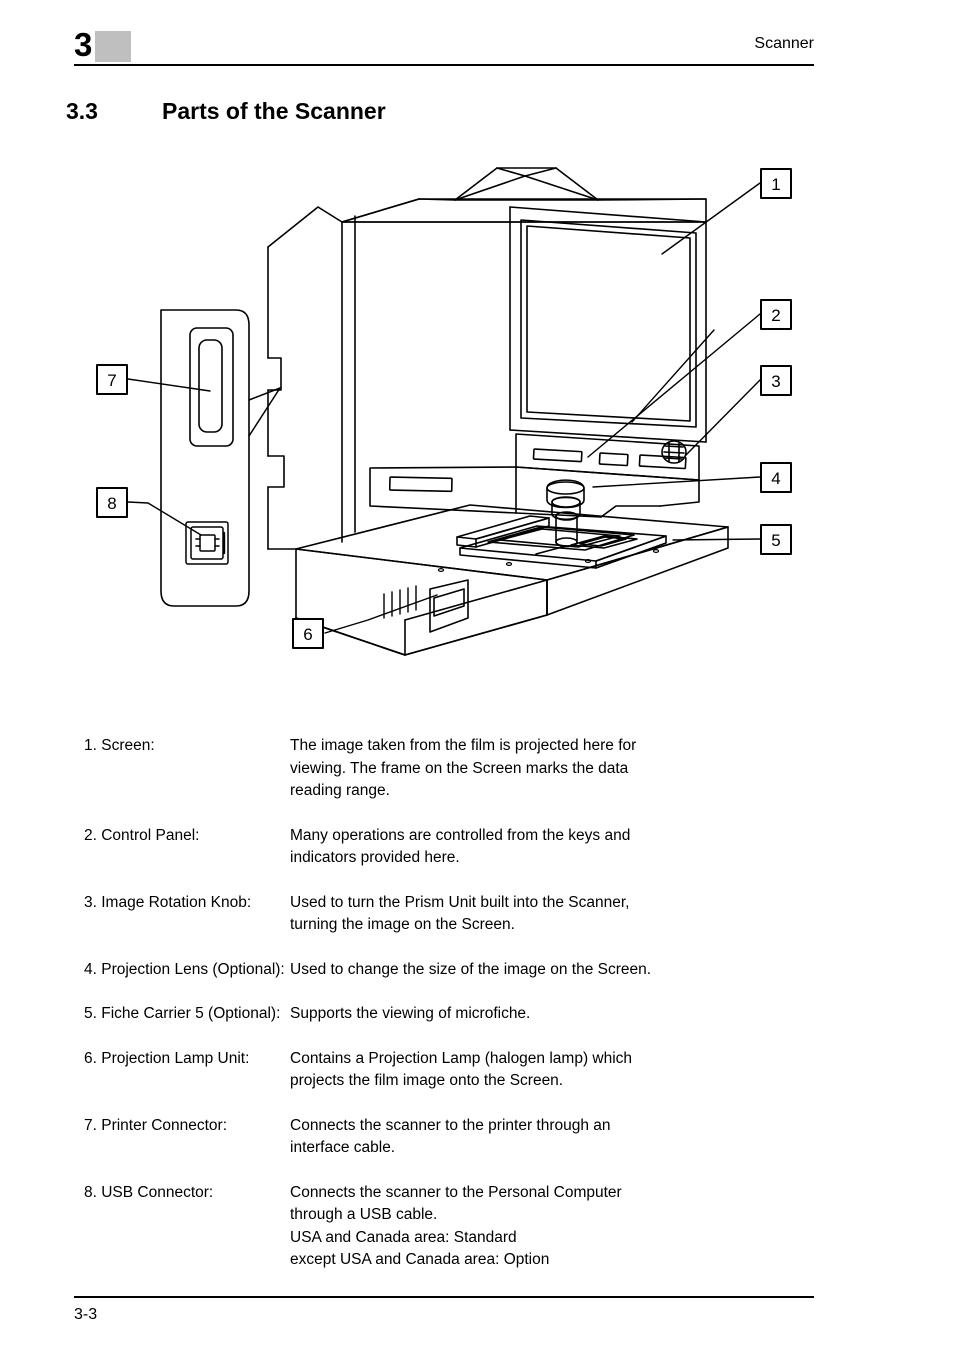 This screenshot has width=954, height=1352. Describe the element at coordinates (444, 65) in the screenshot. I see `header-rule` at that location.